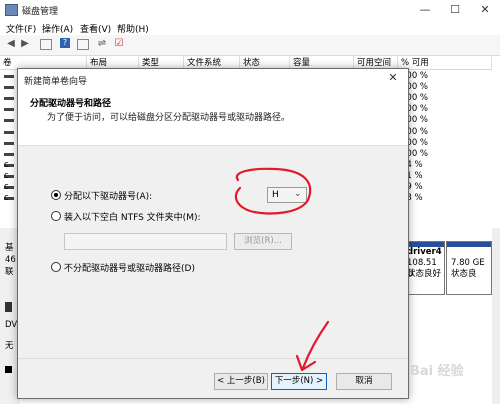 The image size is (500, 404). I want to click on column-header-percent-free: % 可用, so click(445, 63).